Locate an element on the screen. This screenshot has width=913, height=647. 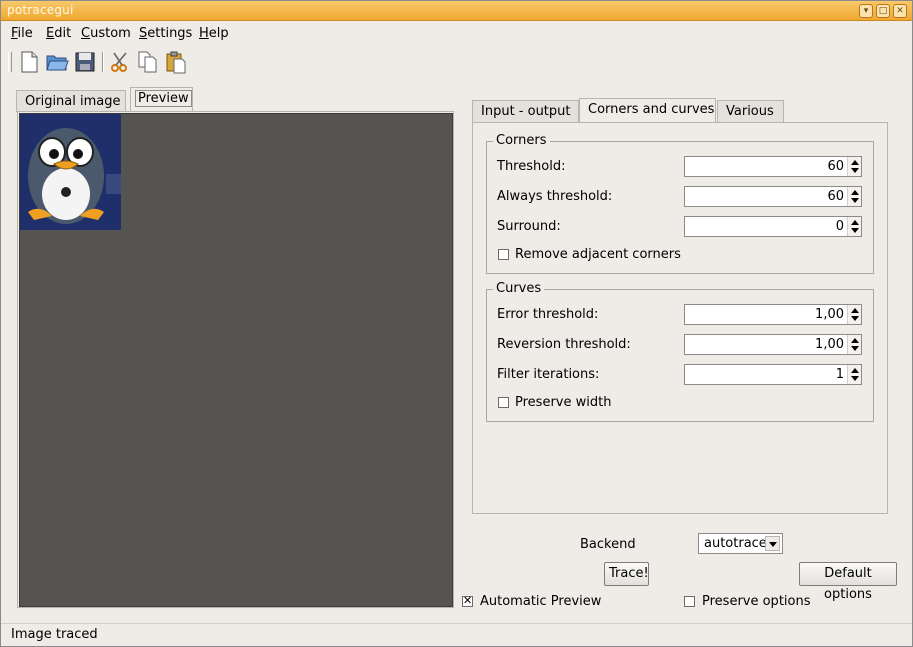
default-options-button-label: Default options is located at coordinates (848, 584).